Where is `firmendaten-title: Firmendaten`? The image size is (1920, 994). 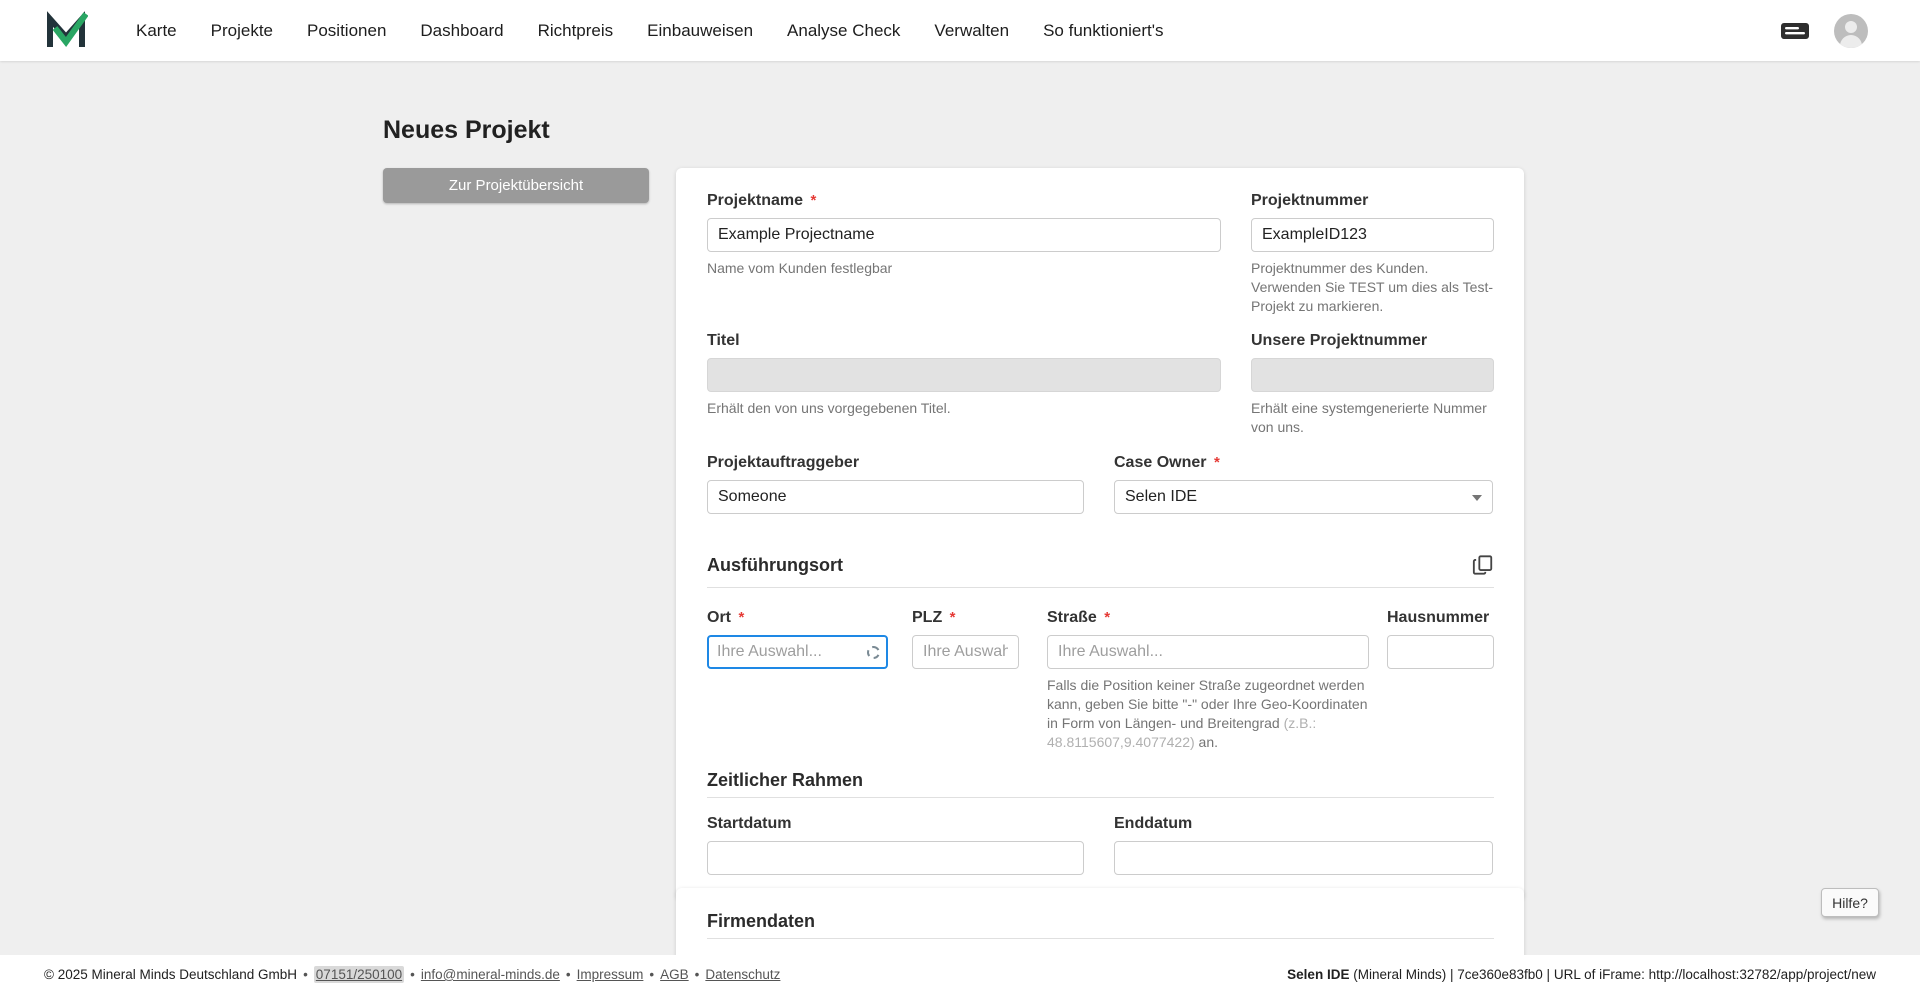 firmendaten-title: Firmendaten is located at coordinates (761, 921).